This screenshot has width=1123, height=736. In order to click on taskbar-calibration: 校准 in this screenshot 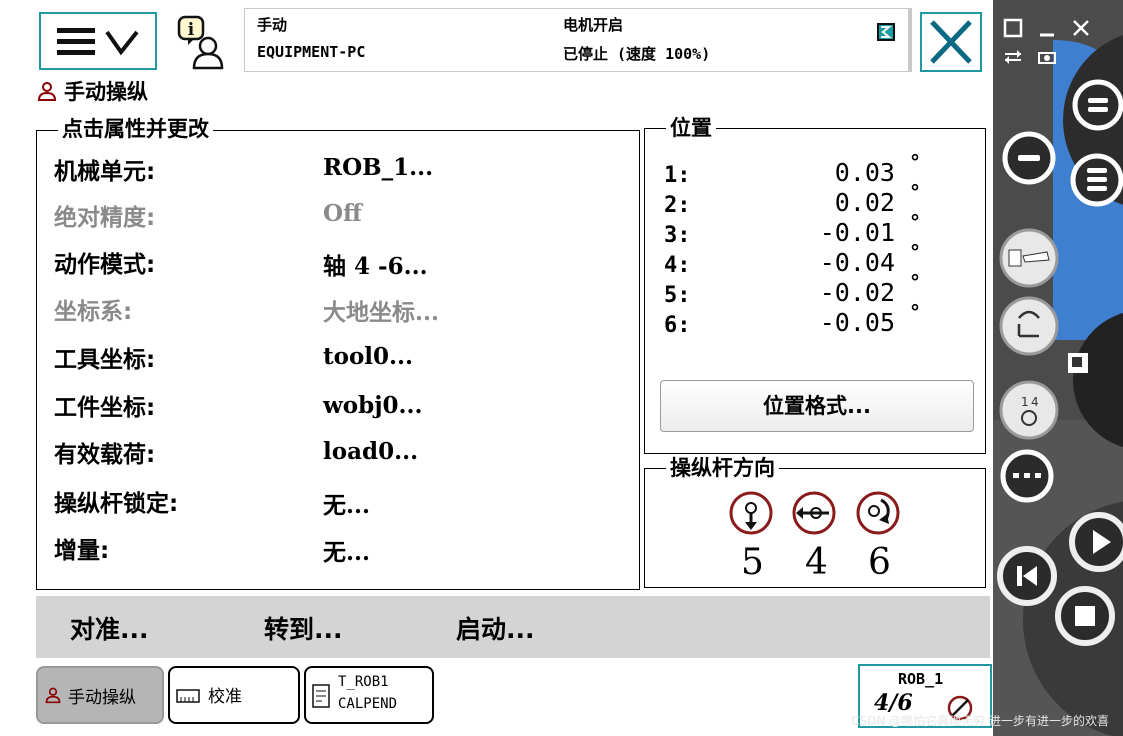, I will do `click(234, 695)`.